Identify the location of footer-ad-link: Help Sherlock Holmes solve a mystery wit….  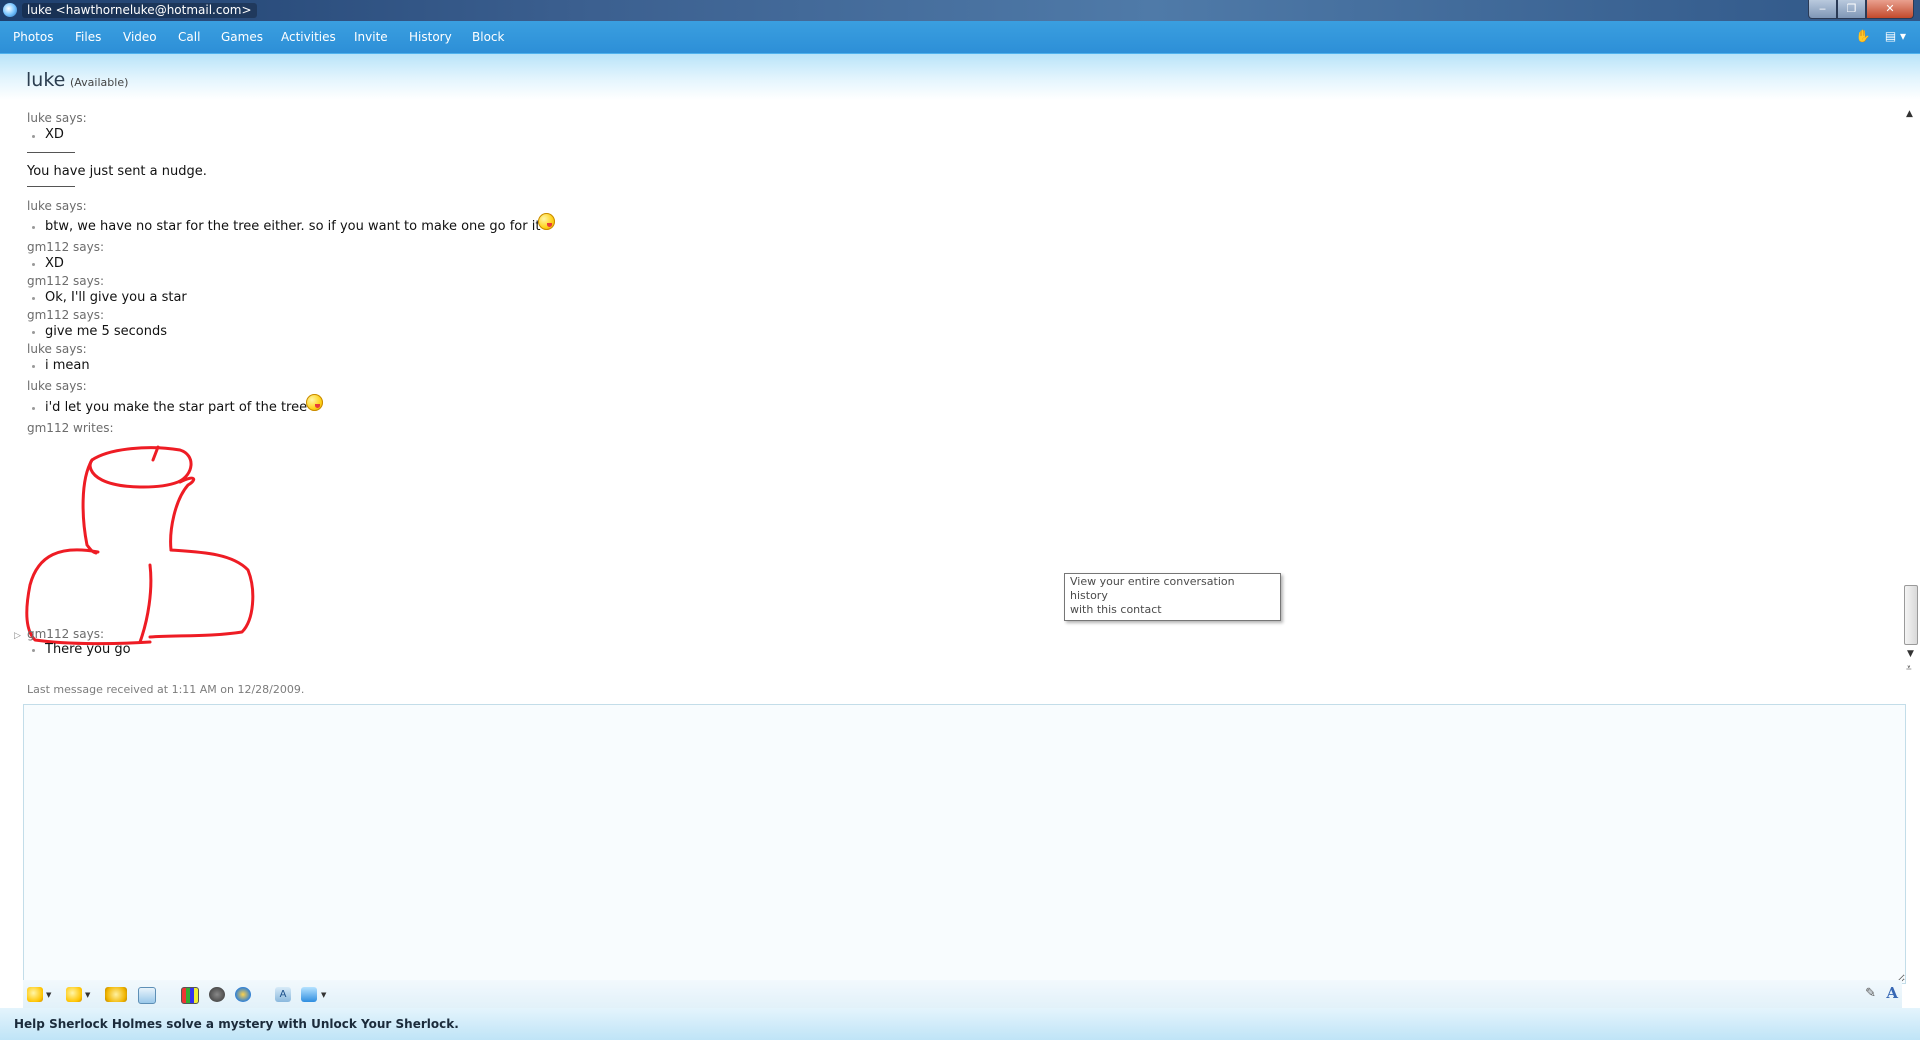
(236, 1024).